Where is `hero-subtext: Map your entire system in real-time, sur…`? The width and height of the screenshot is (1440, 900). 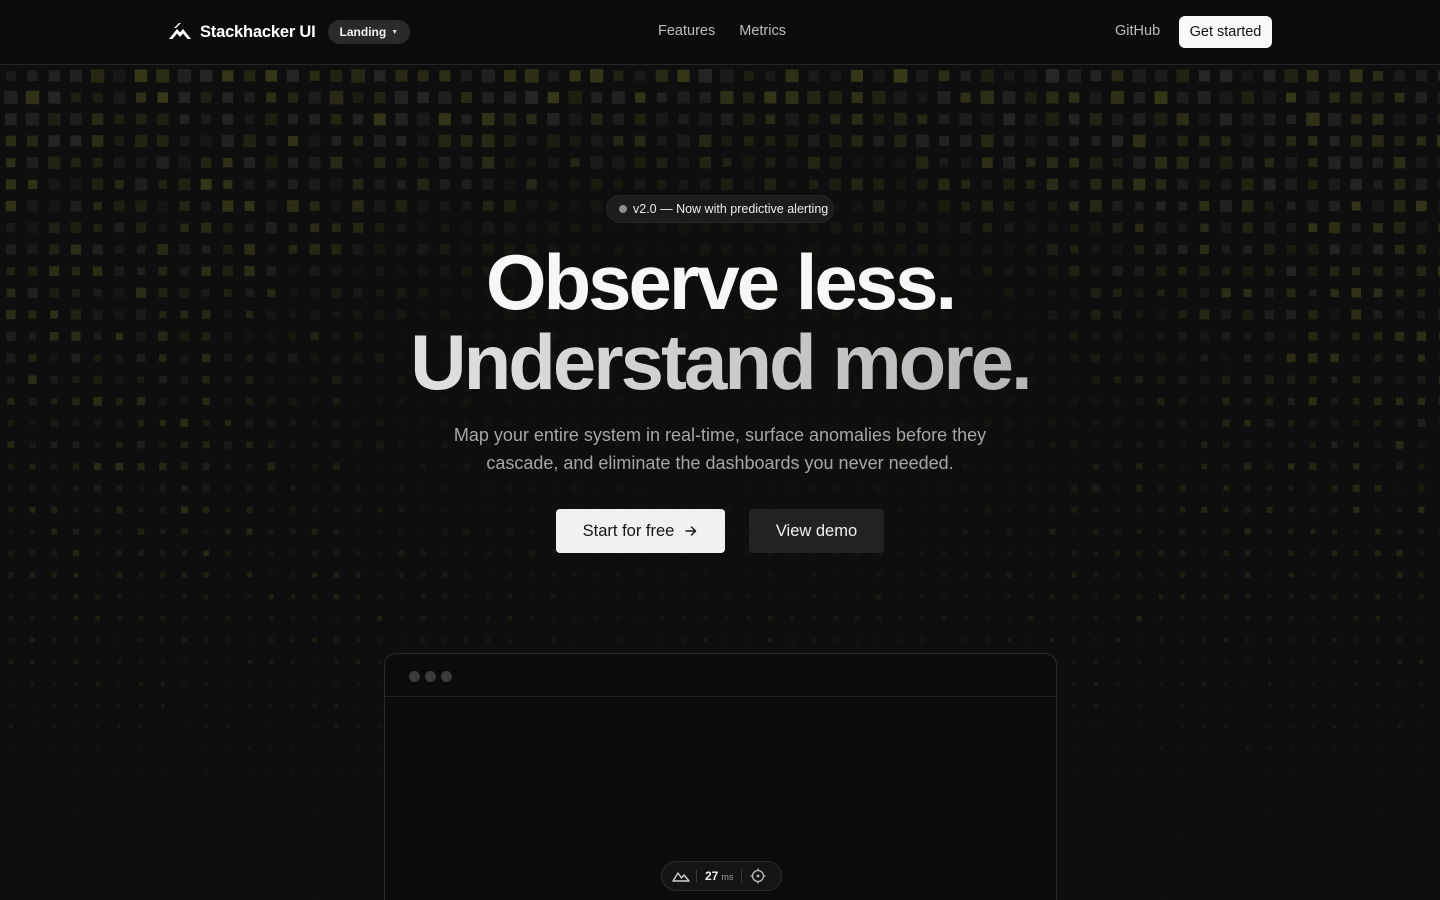 hero-subtext: Map your entire system in real-time, sur… is located at coordinates (720, 449).